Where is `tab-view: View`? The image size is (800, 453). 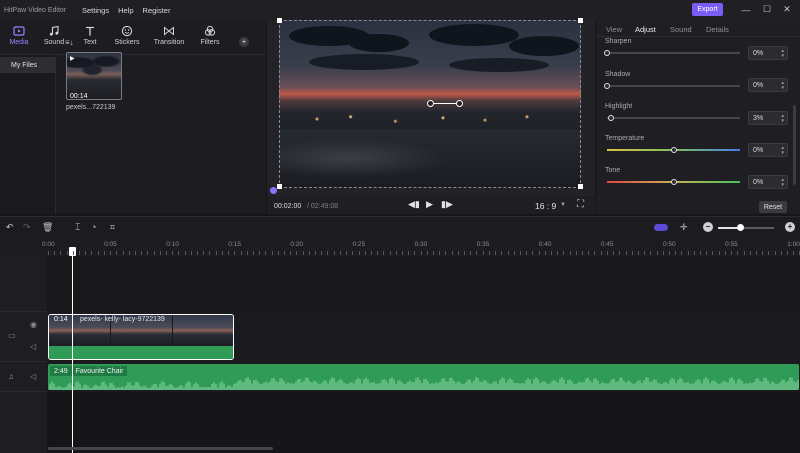
tab-view: View is located at coordinates (614, 29).